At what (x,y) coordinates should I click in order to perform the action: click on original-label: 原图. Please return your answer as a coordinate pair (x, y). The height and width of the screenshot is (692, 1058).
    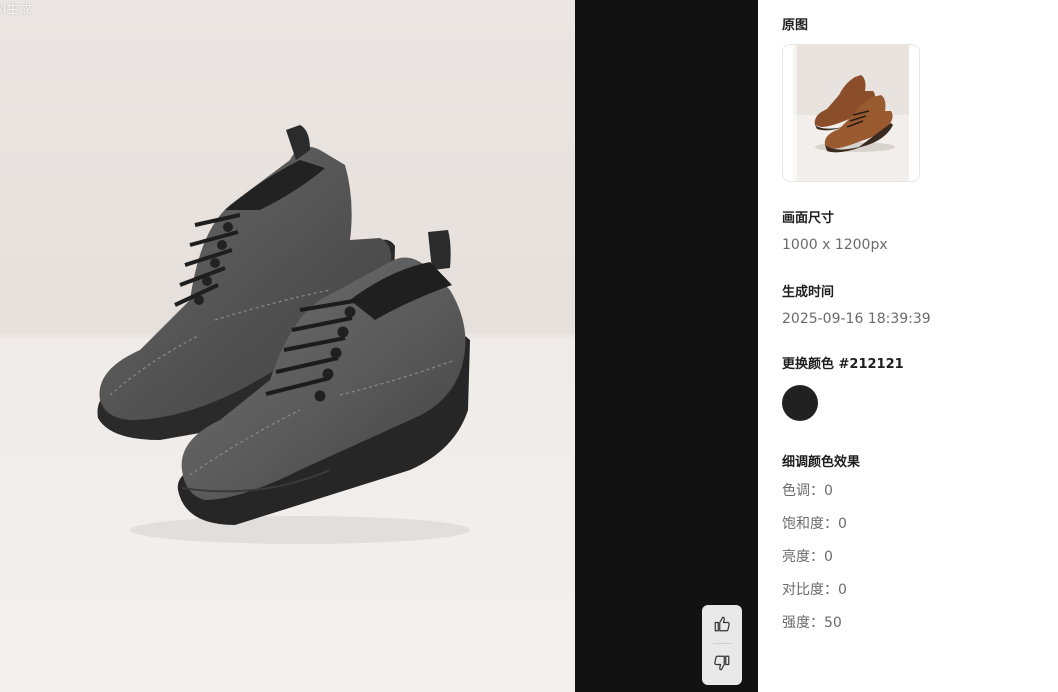
    Looking at the image, I should click on (795, 25).